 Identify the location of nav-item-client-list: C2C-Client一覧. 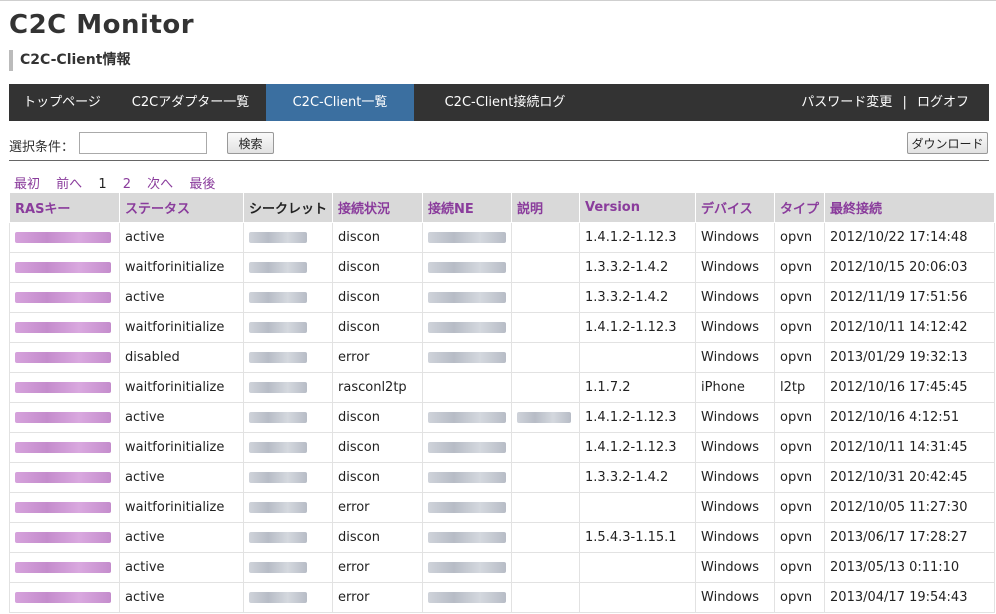
(340, 102).